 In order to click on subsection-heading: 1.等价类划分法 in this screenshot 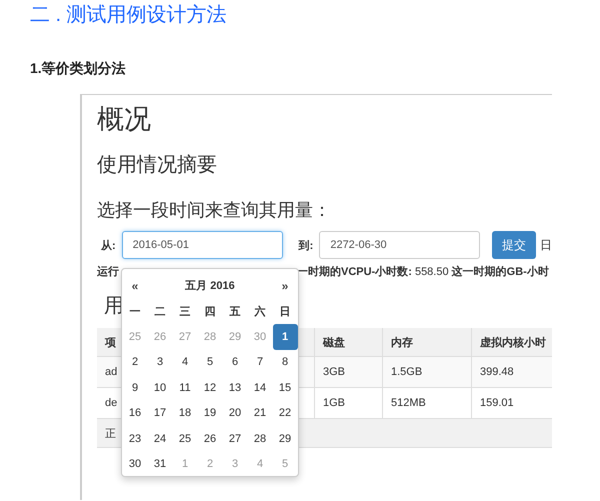, I will do `click(78, 69)`.